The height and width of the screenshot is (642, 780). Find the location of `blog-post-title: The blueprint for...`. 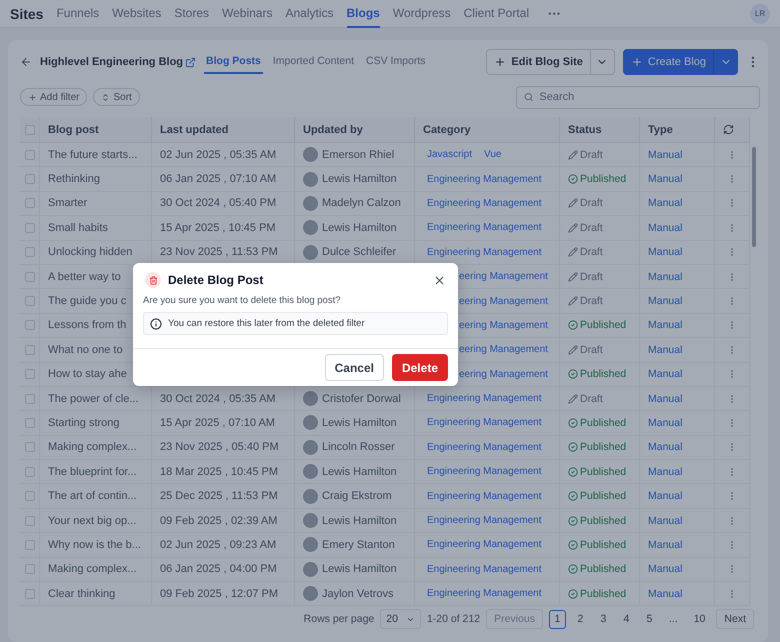

blog-post-title: The blueprint for... is located at coordinates (92, 472).